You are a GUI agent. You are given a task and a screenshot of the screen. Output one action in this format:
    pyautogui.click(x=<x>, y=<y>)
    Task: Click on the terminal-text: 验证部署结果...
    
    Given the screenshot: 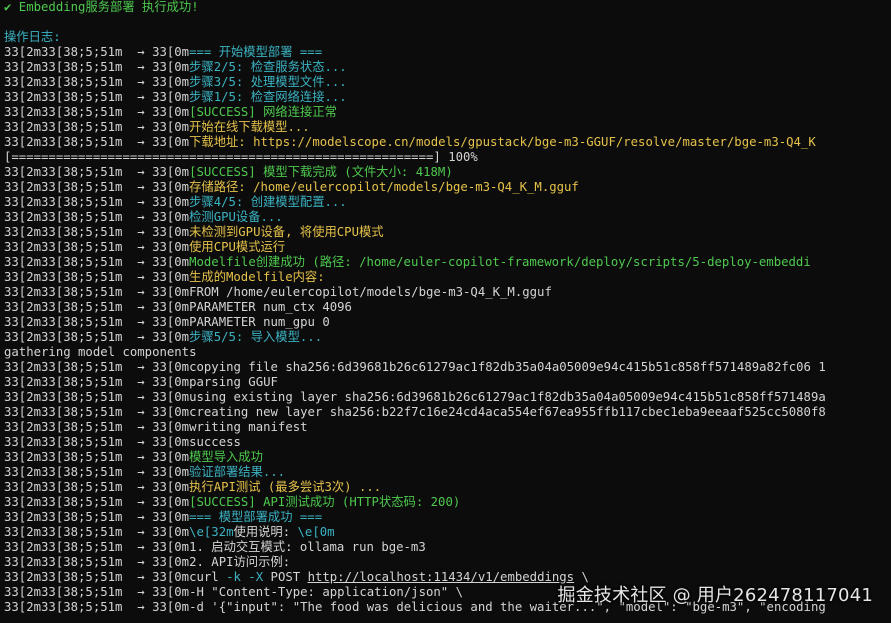 What is the action you would take?
    pyautogui.click(x=237, y=472)
    